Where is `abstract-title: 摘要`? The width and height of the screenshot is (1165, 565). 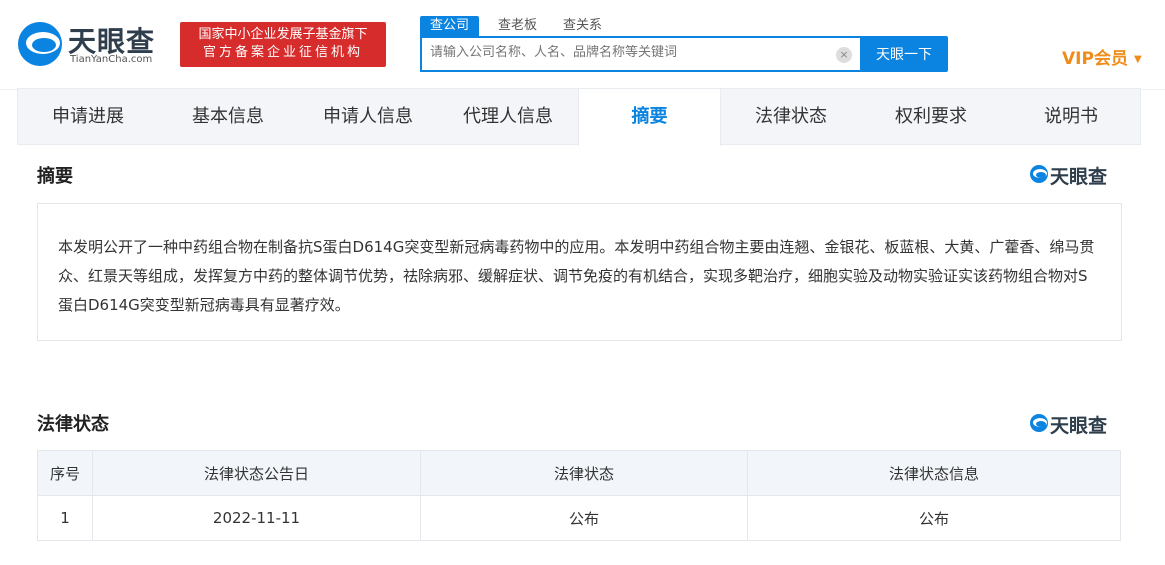 abstract-title: 摘要 is located at coordinates (55, 176).